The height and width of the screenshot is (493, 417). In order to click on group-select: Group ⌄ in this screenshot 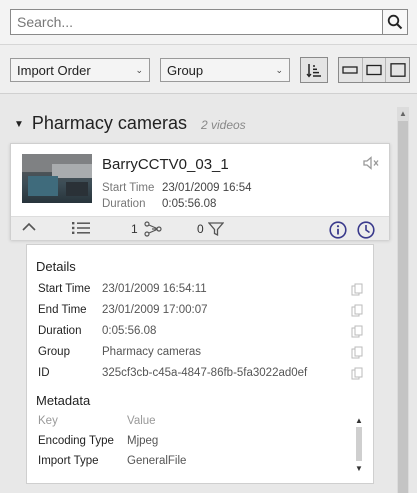, I will do `click(225, 70)`.